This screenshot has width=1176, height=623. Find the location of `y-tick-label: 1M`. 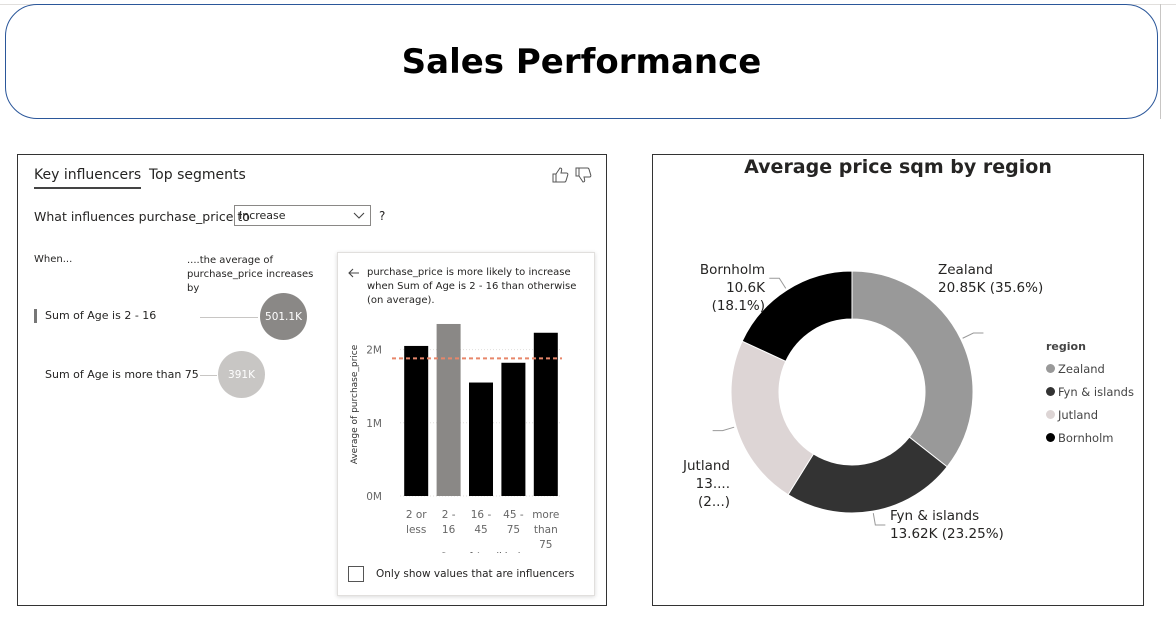

y-tick-label: 1M is located at coordinates (374, 424).